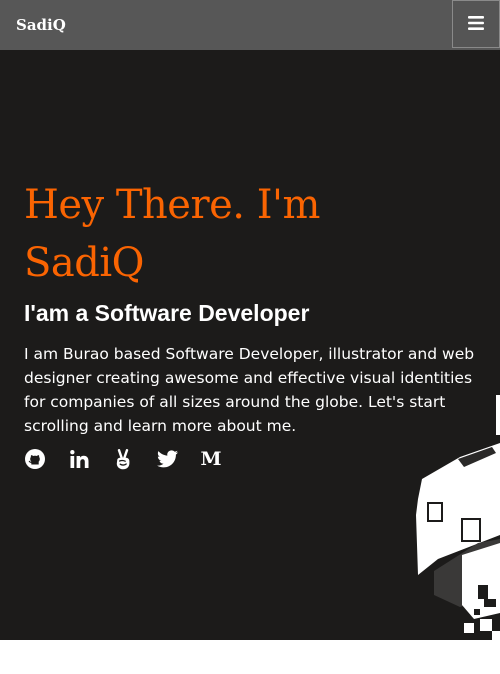 This screenshot has width=500, height=674. I want to click on hamburger-menu-icon, so click(476, 24).